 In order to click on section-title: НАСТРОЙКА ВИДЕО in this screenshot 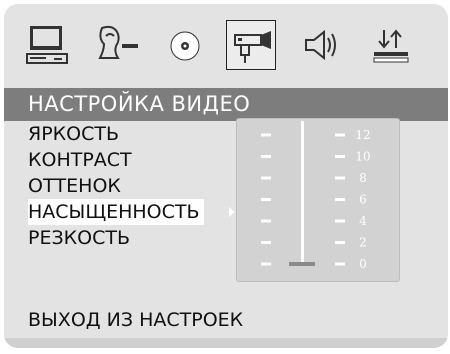, I will do `click(226, 104)`.